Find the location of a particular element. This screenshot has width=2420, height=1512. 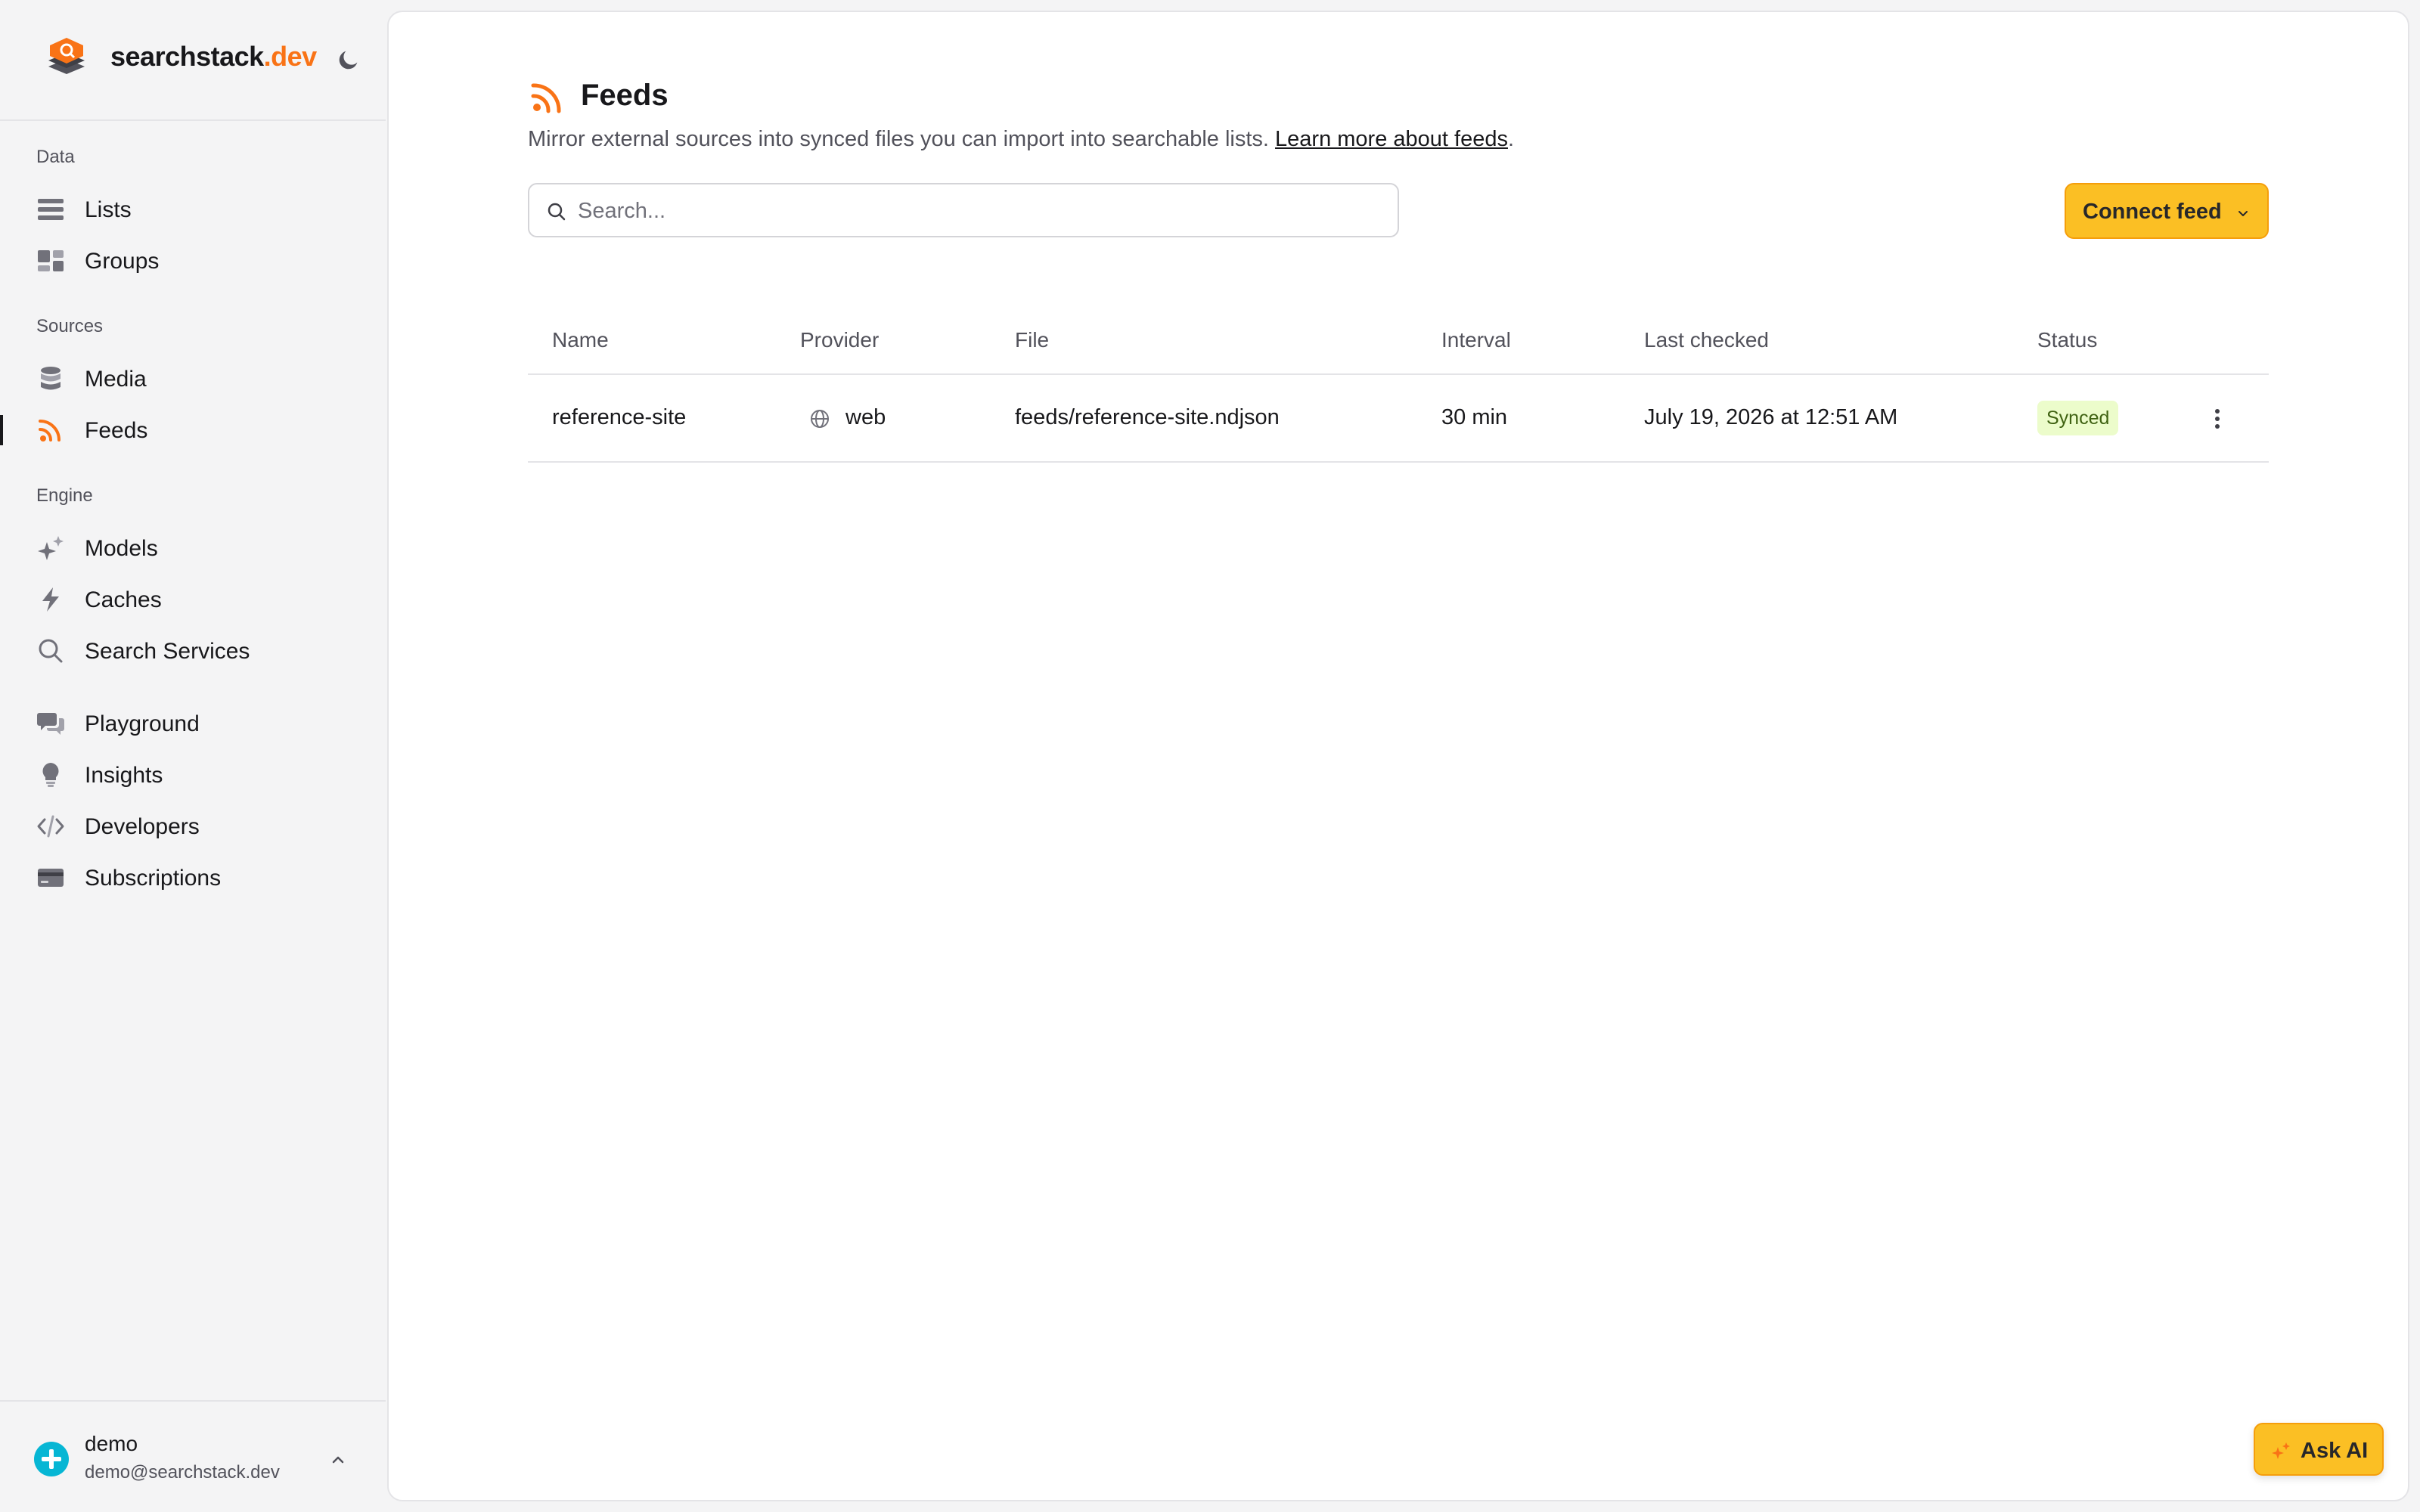

sidebar-item-developers: Developers is located at coordinates (193, 826).